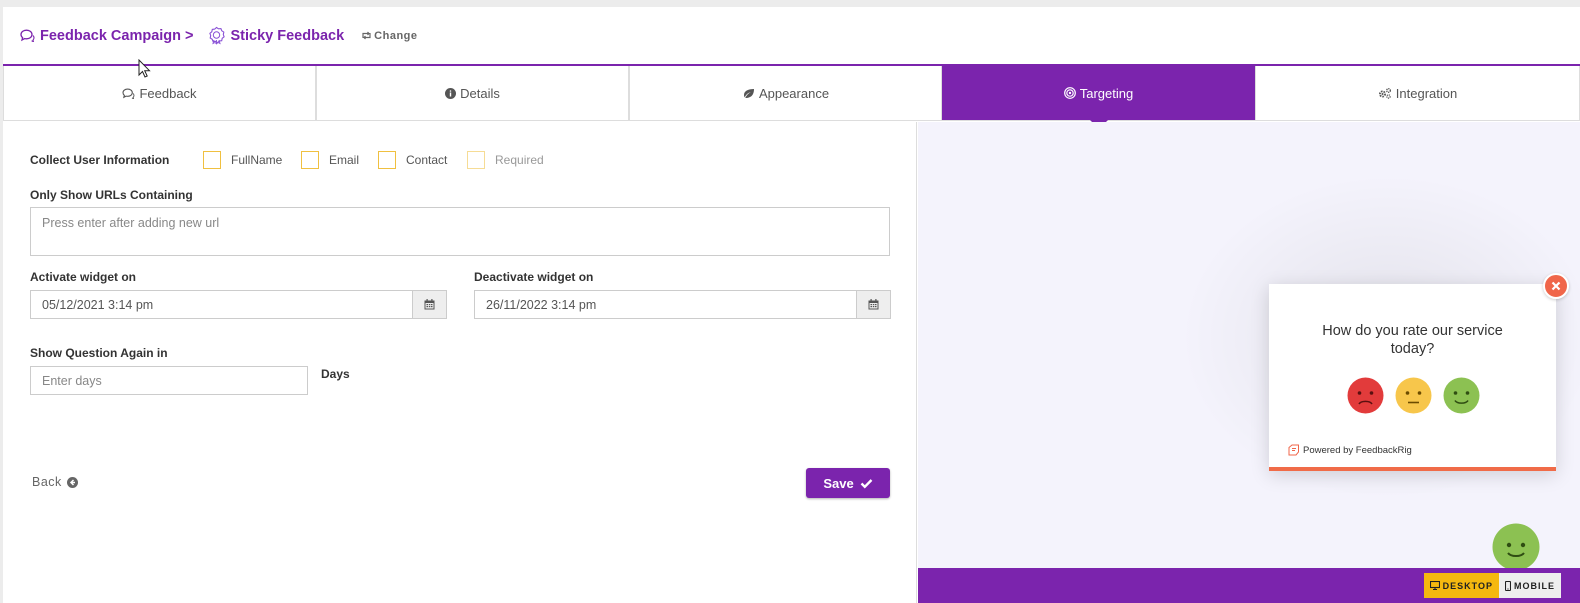  I want to click on activate-date-field, so click(238, 304).